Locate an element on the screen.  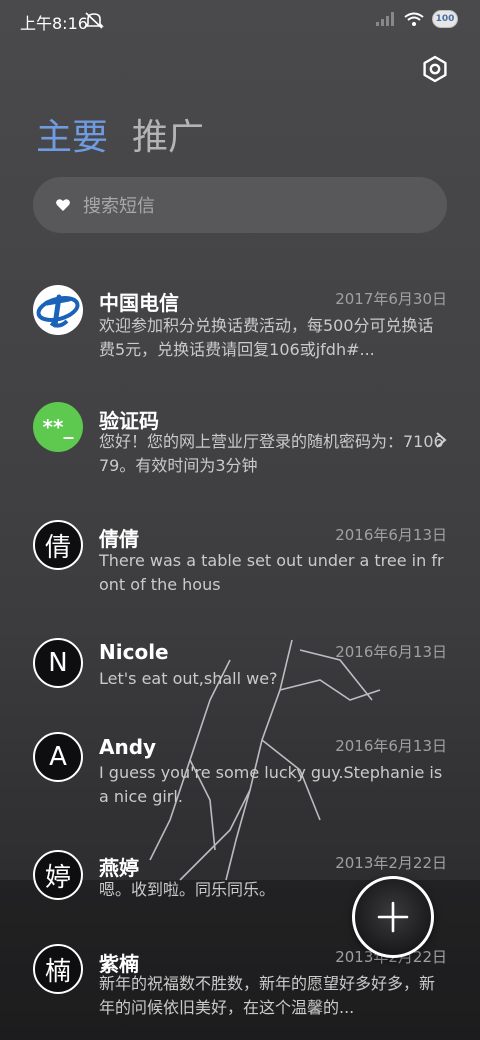
avatar is located at coordinates (58, 310).